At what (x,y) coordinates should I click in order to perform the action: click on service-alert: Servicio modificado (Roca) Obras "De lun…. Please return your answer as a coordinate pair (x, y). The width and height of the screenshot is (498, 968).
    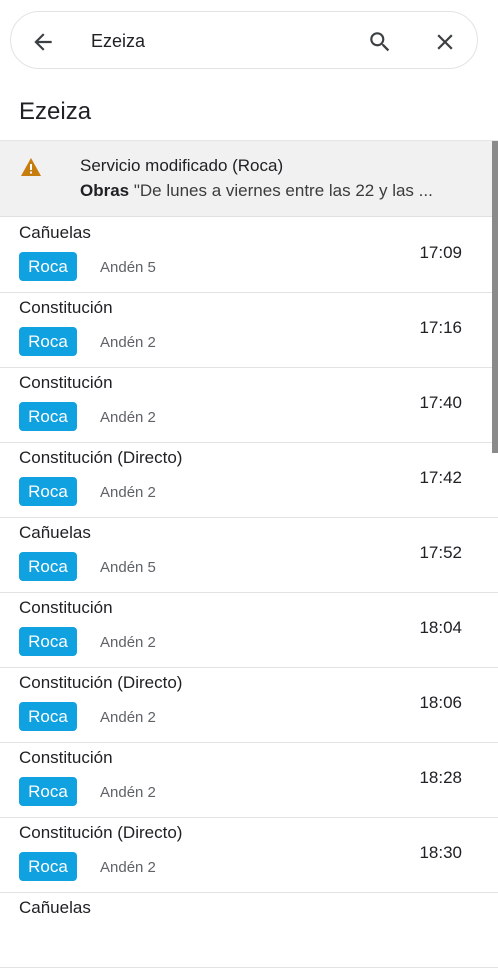
    Looking at the image, I should click on (249, 179).